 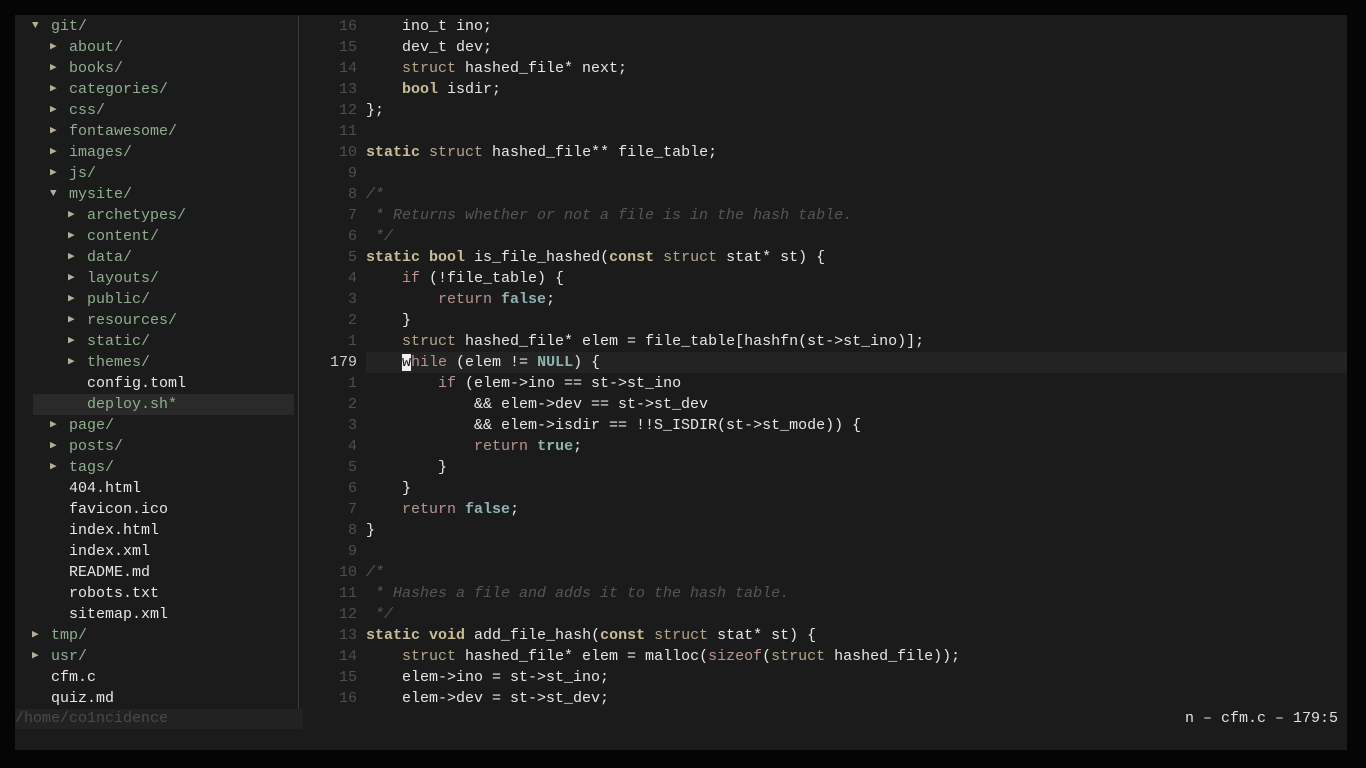 I want to click on code-token: false, so click(x=524, y=299).